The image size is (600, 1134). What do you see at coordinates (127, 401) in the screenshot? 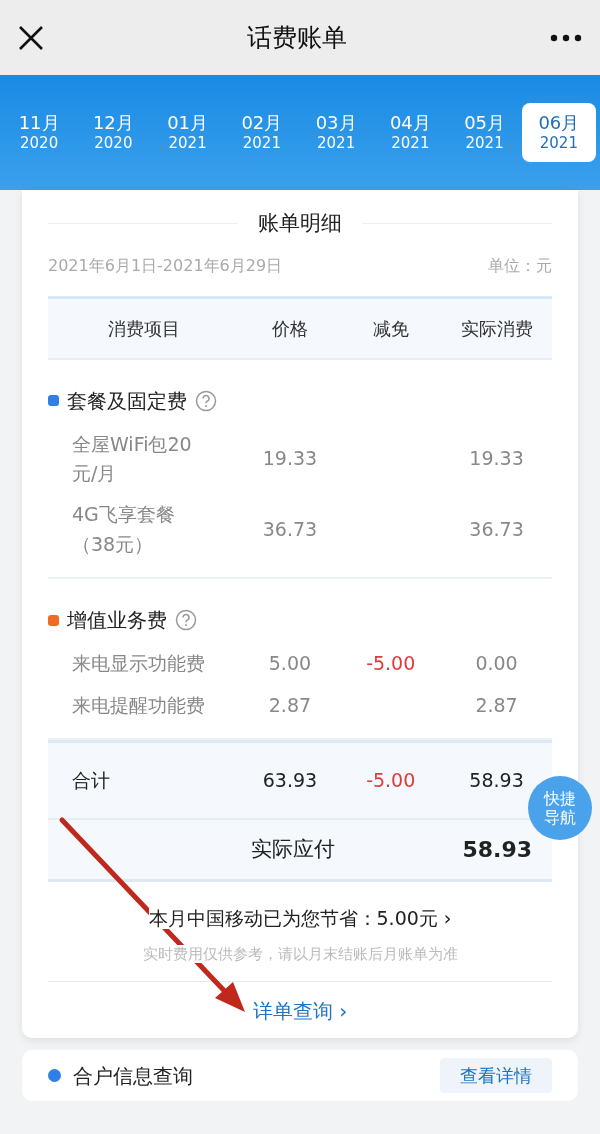
I see `category-title: 套餐及固定费` at bounding box center [127, 401].